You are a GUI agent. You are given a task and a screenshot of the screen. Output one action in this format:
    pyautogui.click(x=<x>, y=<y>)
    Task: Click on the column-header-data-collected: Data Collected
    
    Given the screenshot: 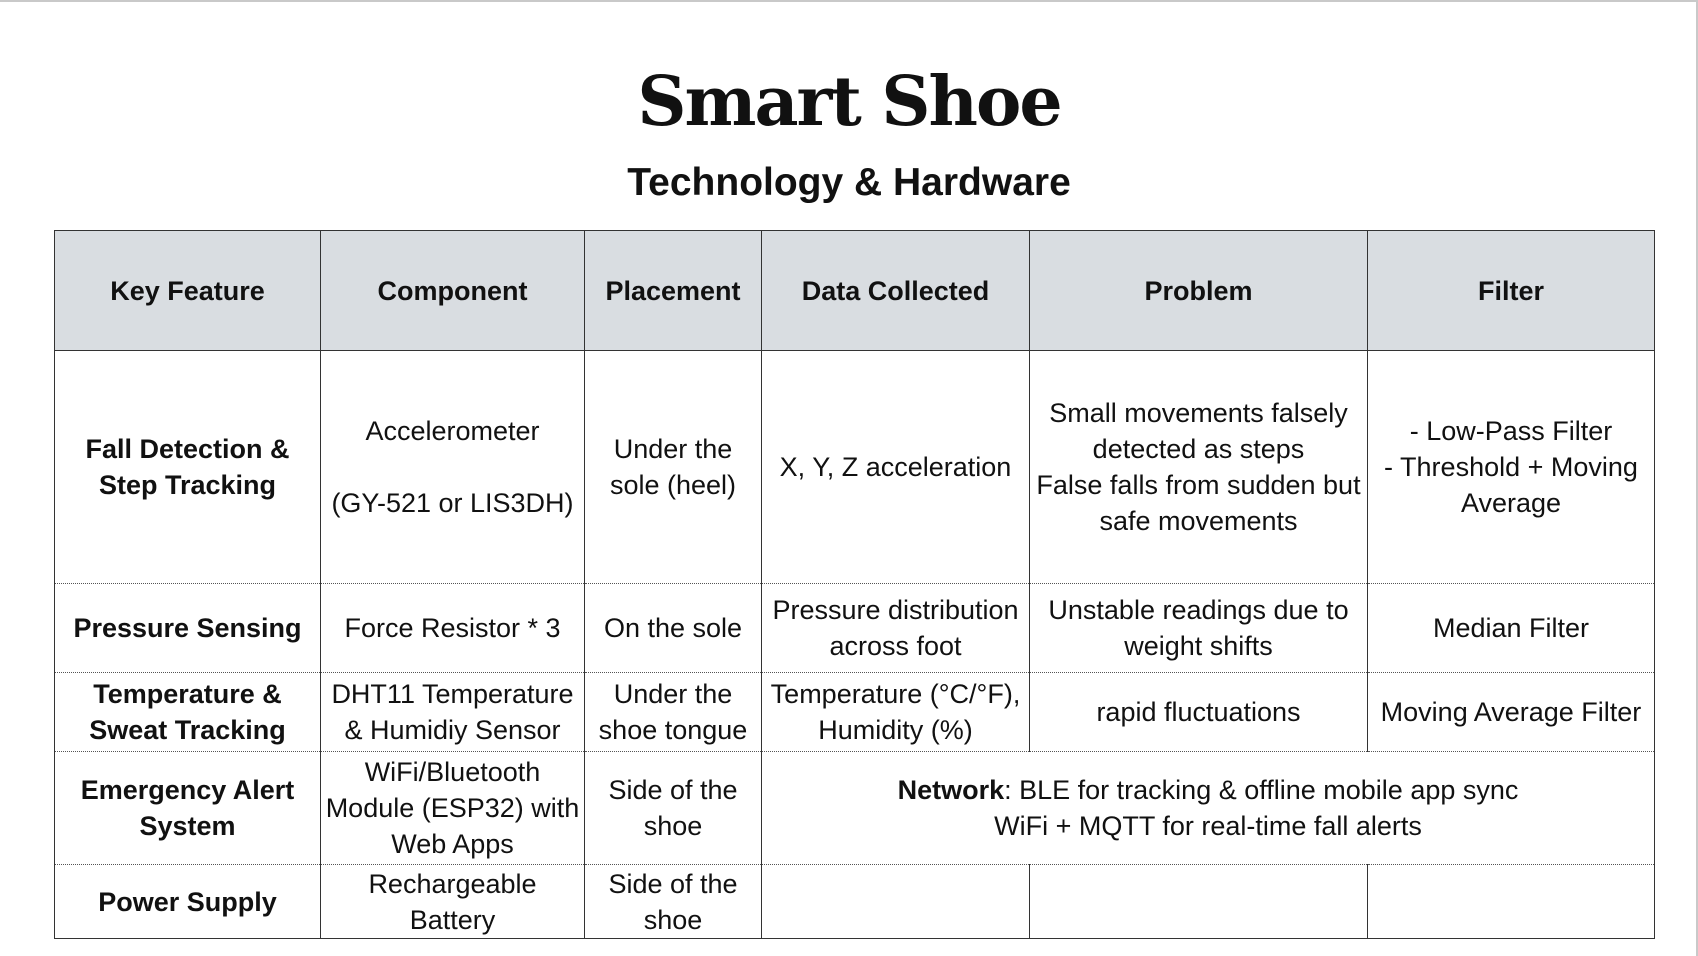 What is the action you would take?
    pyautogui.click(x=895, y=290)
    